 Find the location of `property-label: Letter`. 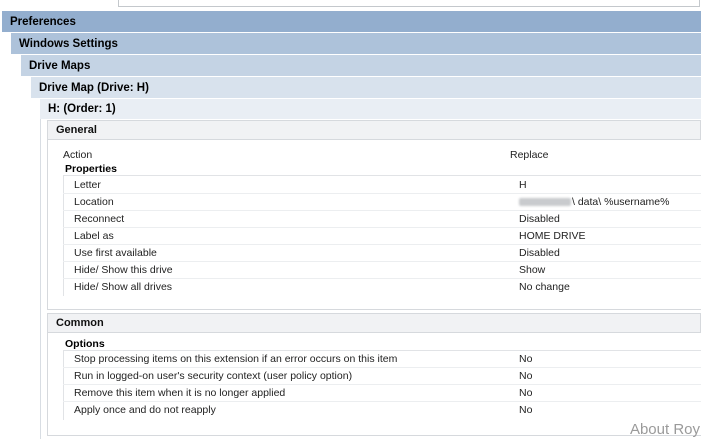

property-label: Letter is located at coordinates (87, 185).